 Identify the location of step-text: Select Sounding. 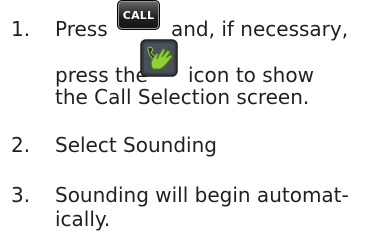
(136, 145).